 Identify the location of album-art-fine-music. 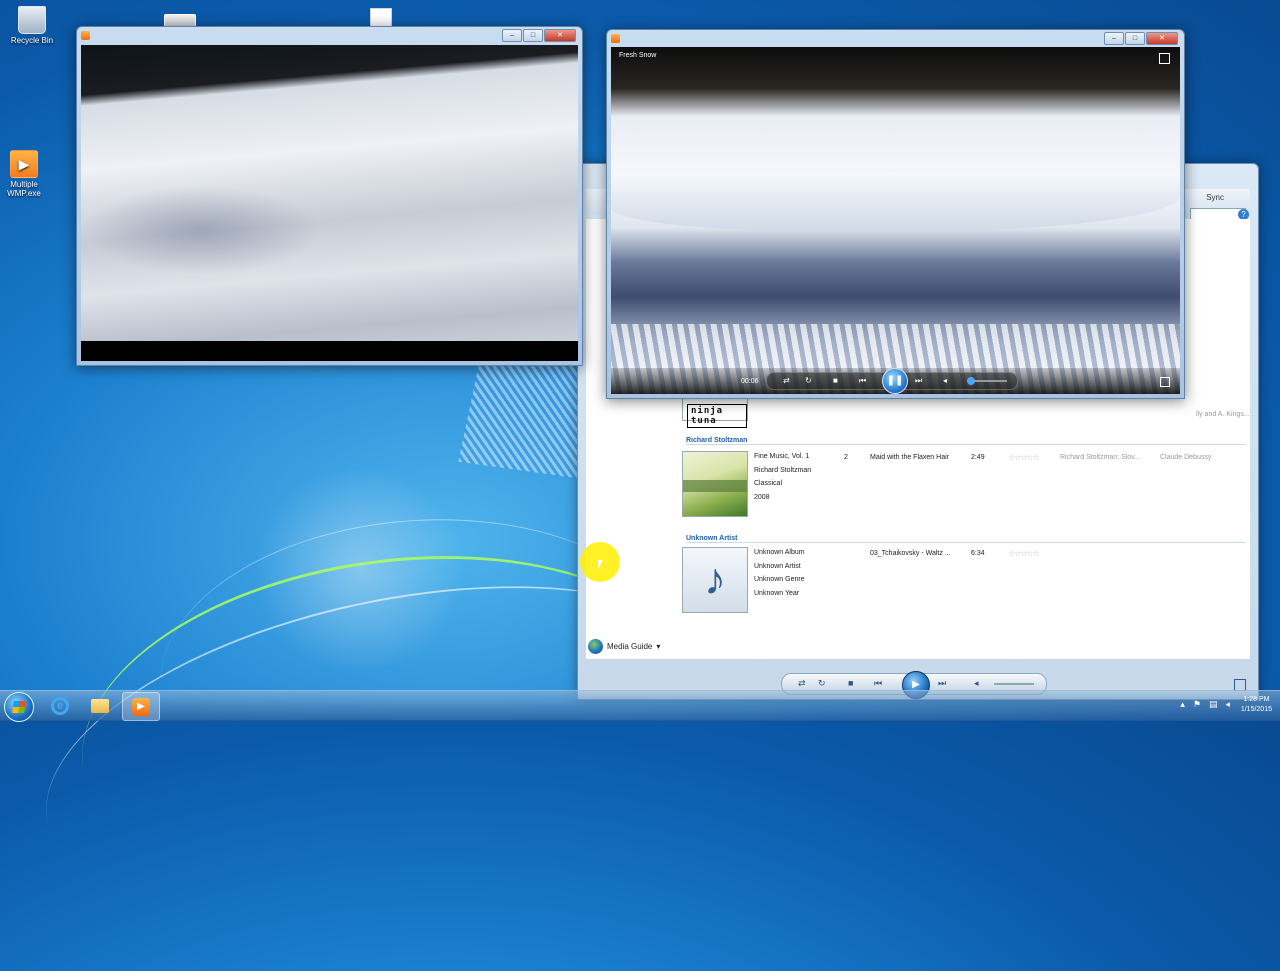
(715, 484).